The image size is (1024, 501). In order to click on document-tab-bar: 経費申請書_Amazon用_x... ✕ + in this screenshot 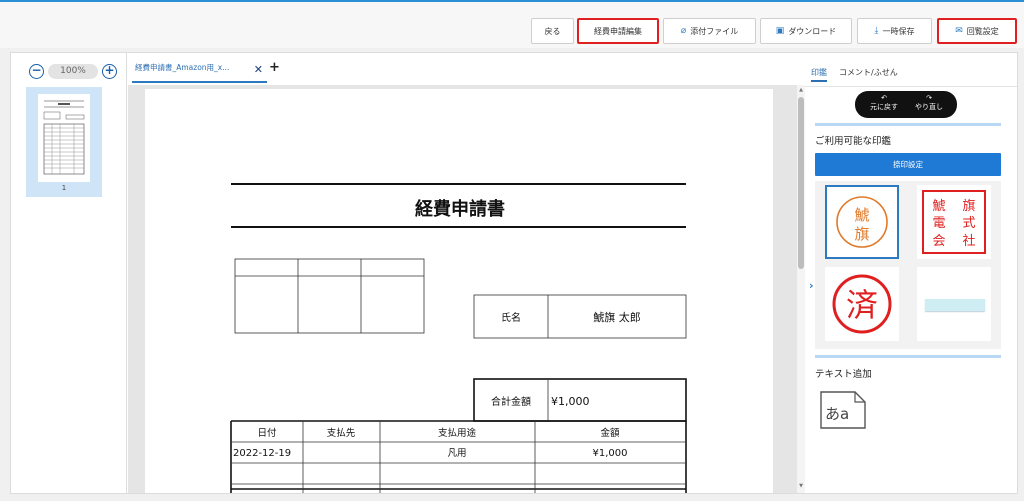, I will do `click(465, 68)`.